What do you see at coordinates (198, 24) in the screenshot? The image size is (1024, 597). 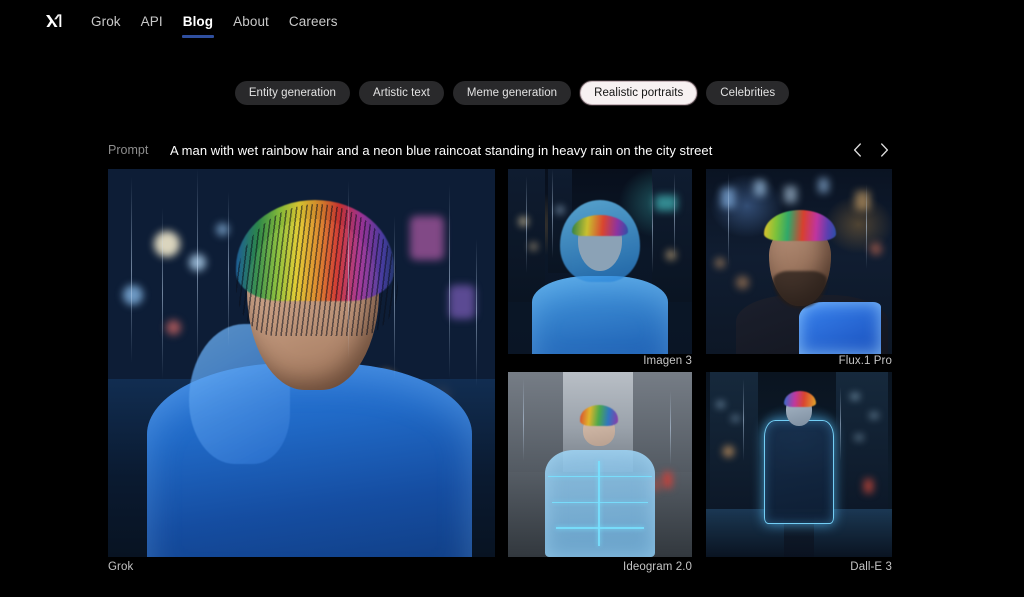 I see `nav-item-blog: Blog` at bounding box center [198, 24].